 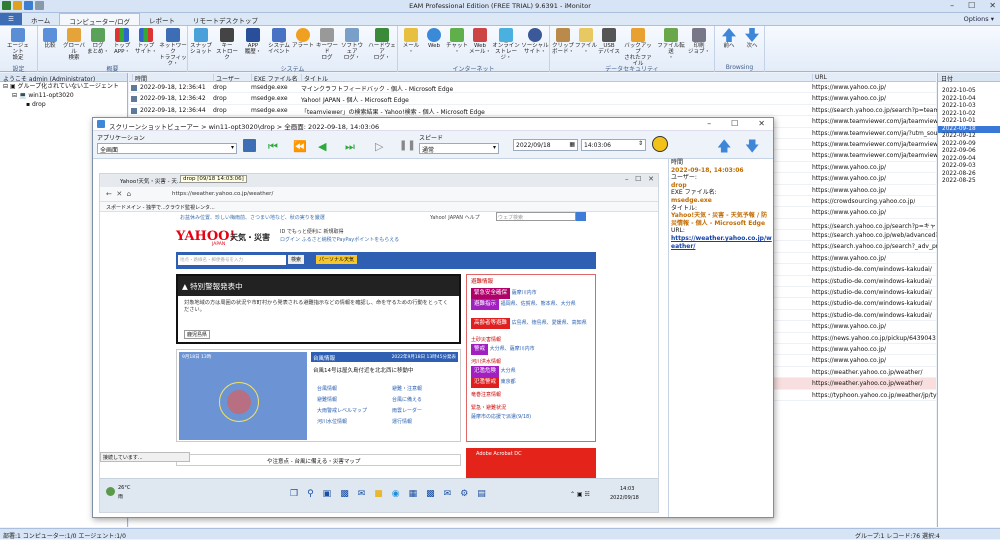 What do you see at coordinates (979, 19) in the screenshot?
I see `options-menu: Options ▾` at bounding box center [979, 19].